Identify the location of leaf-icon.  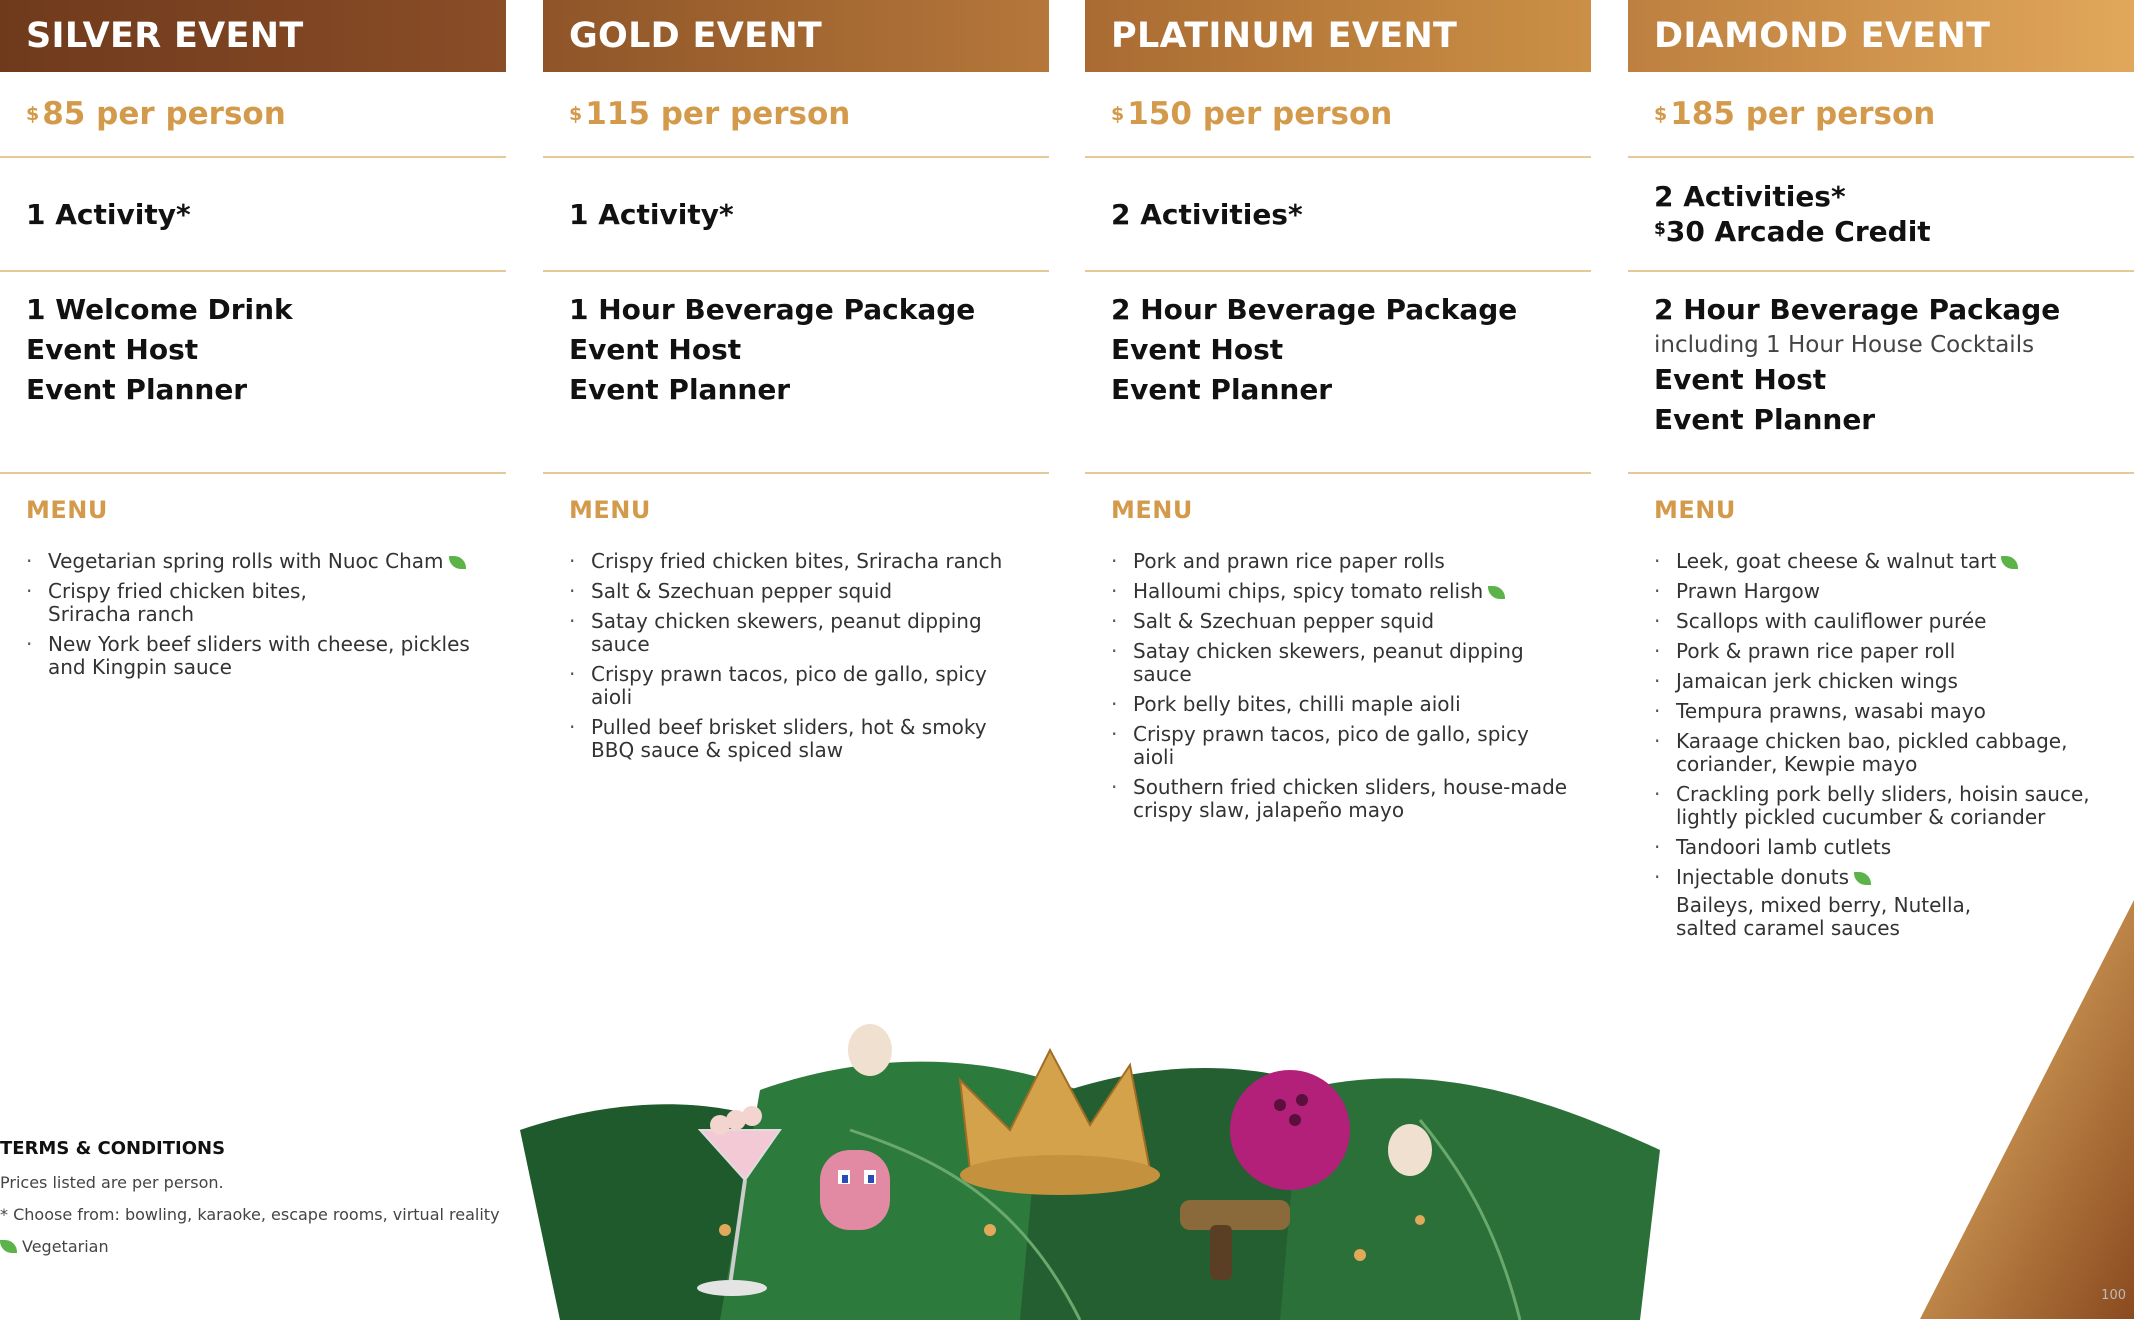
(8, 1246).